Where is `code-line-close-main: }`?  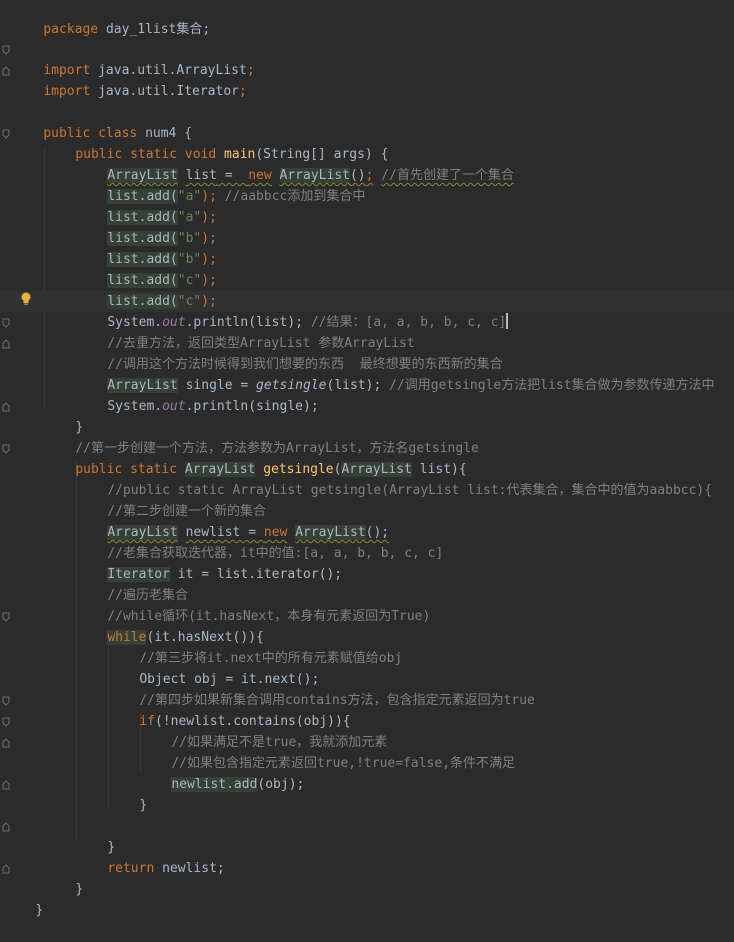 code-line-close-main: } is located at coordinates (63, 415).